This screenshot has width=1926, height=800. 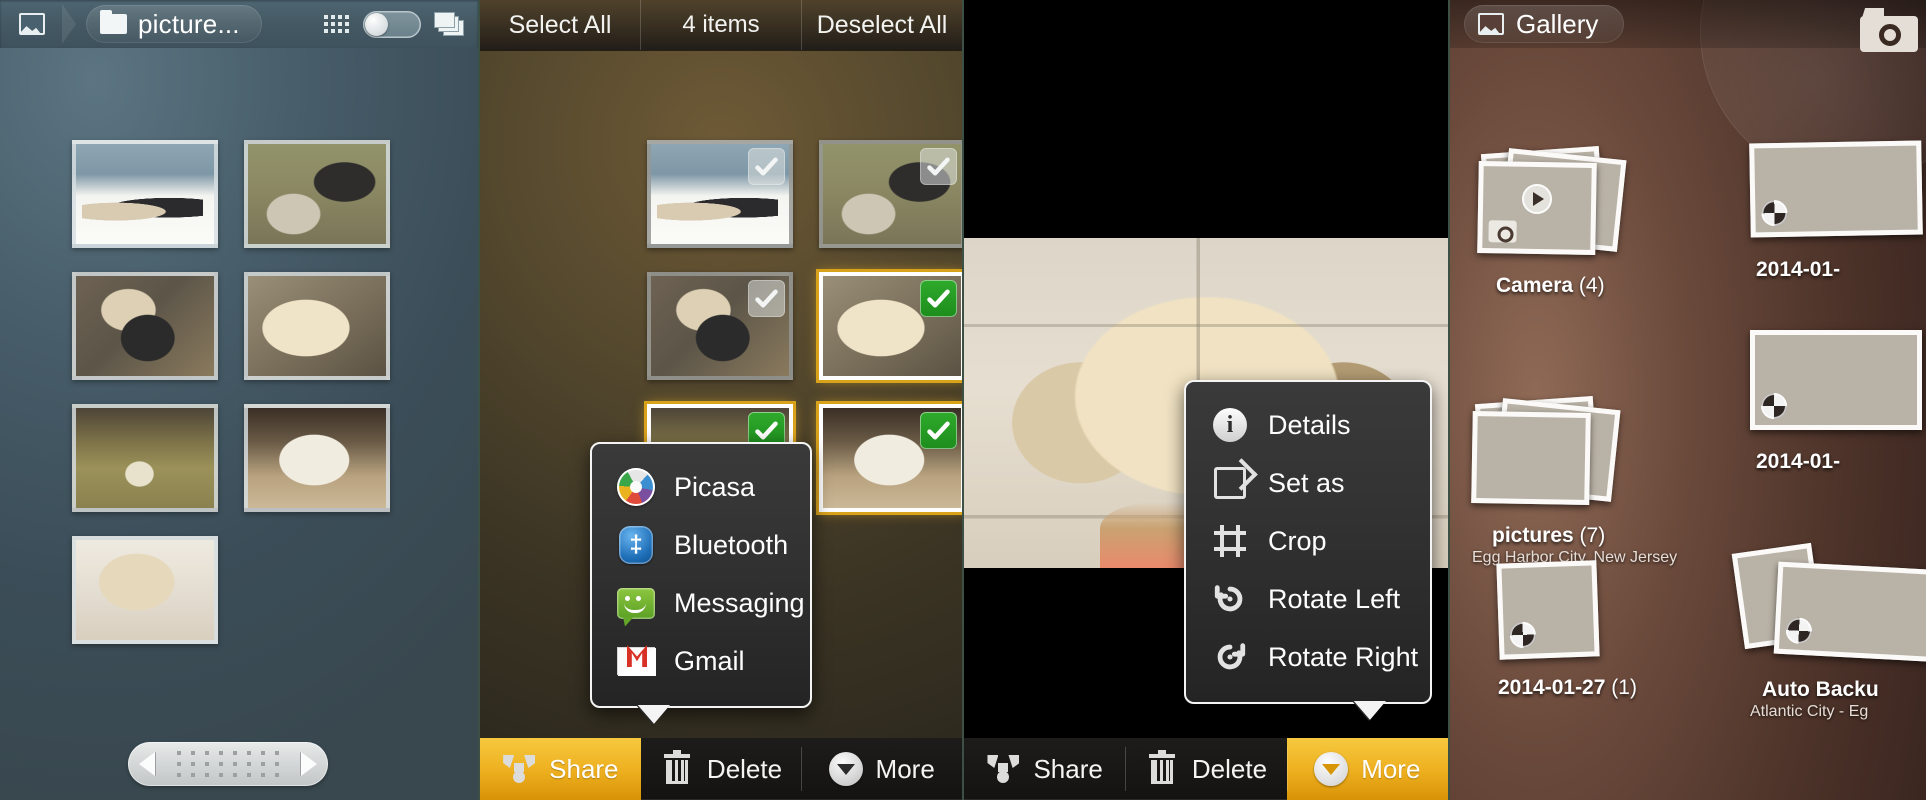 I want to click on menu-item-bluetooth: ‡ Bluetooth, so click(x=701, y=545).